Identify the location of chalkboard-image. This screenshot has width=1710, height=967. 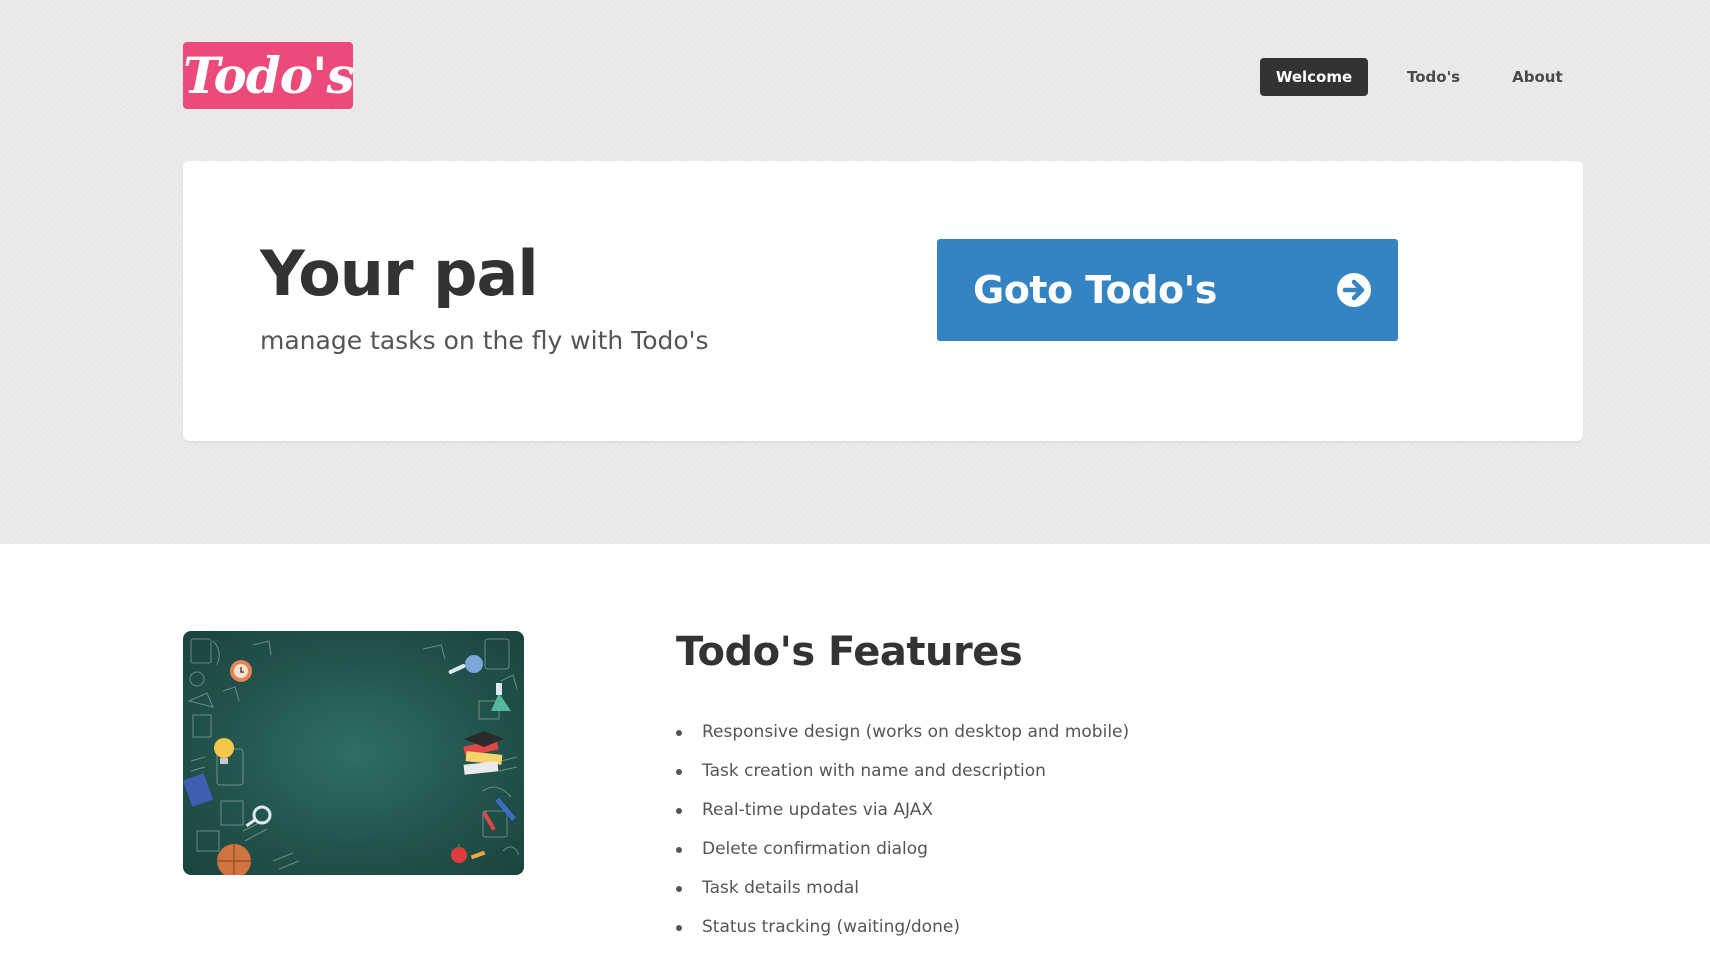
(353, 753).